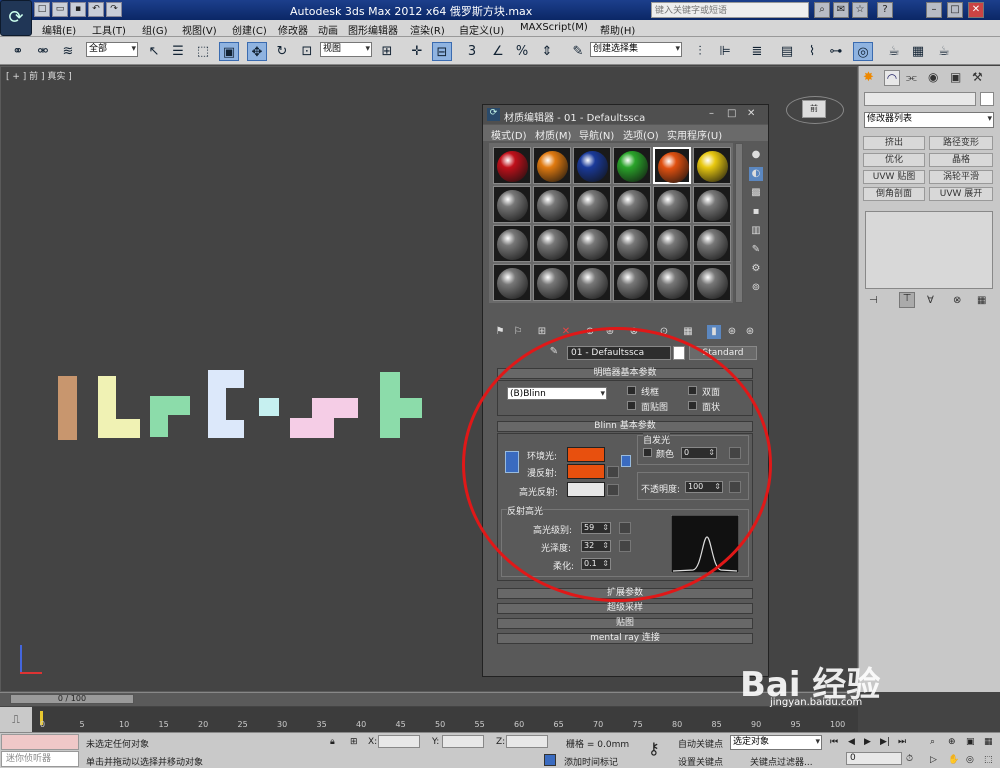  What do you see at coordinates (981, 300) in the screenshot?
I see `configure-sets-icon: ▦` at bounding box center [981, 300].